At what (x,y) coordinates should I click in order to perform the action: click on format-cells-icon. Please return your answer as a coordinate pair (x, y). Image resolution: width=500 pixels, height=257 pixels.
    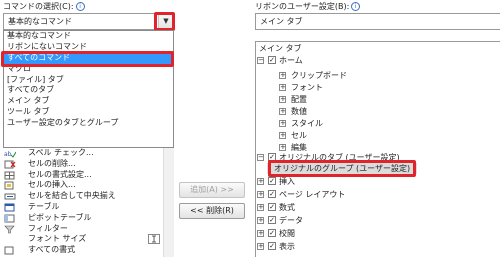
    Looking at the image, I should click on (9, 175).